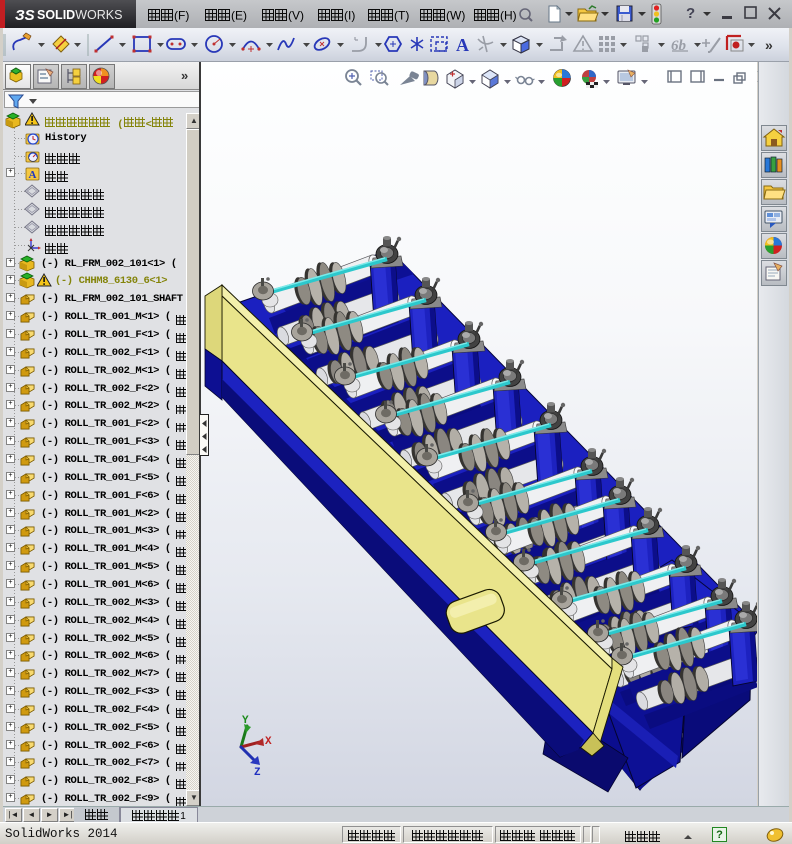  Describe the element at coordinates (25, 15) in the screenshot. I see `svg-text: ЗS` at that location.